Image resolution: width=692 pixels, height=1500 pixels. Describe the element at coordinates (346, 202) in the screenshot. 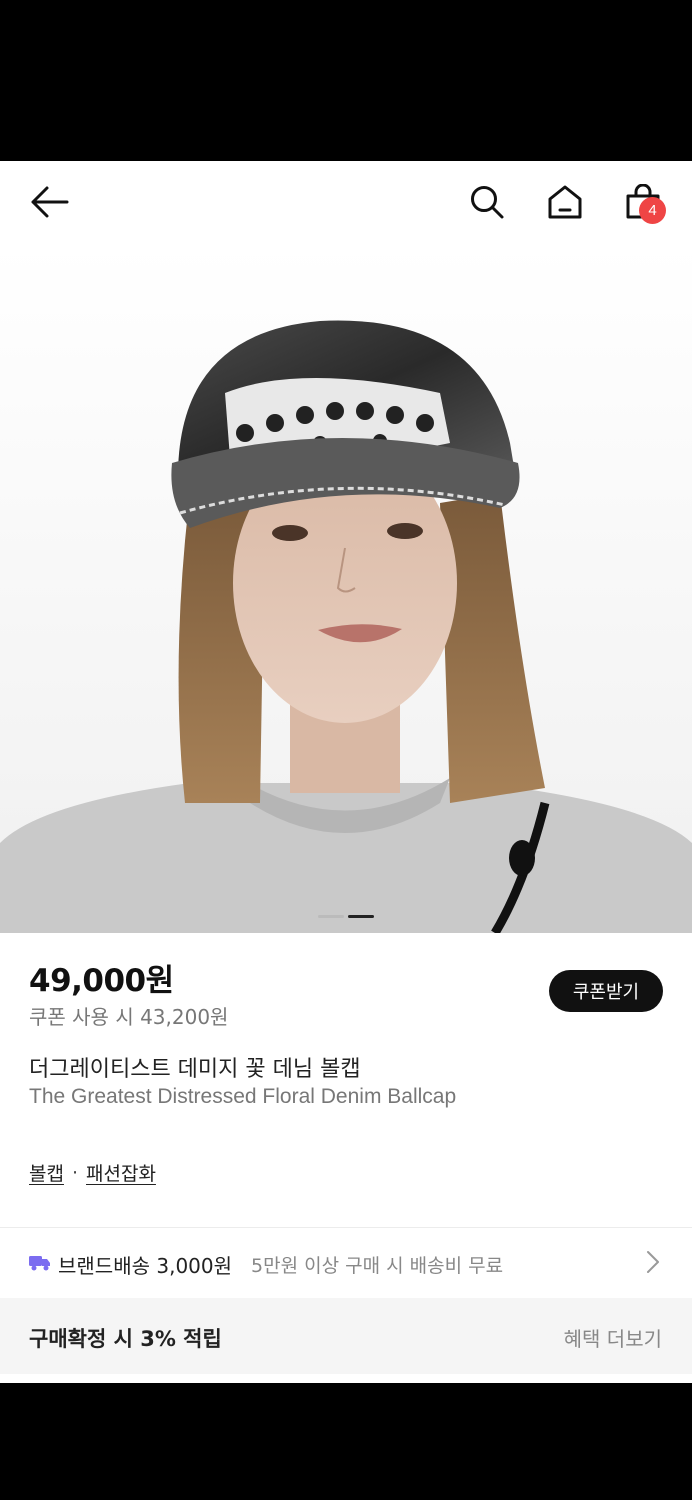

I see `top-nav-bar: 4` at that location.